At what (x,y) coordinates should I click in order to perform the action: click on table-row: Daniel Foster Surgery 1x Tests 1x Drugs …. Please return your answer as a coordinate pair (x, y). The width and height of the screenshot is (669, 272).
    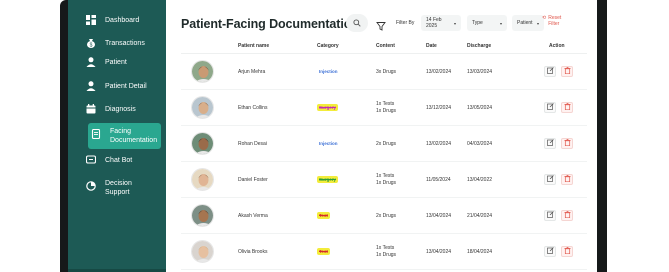
    Looking at the image, I should click on (384, 180).